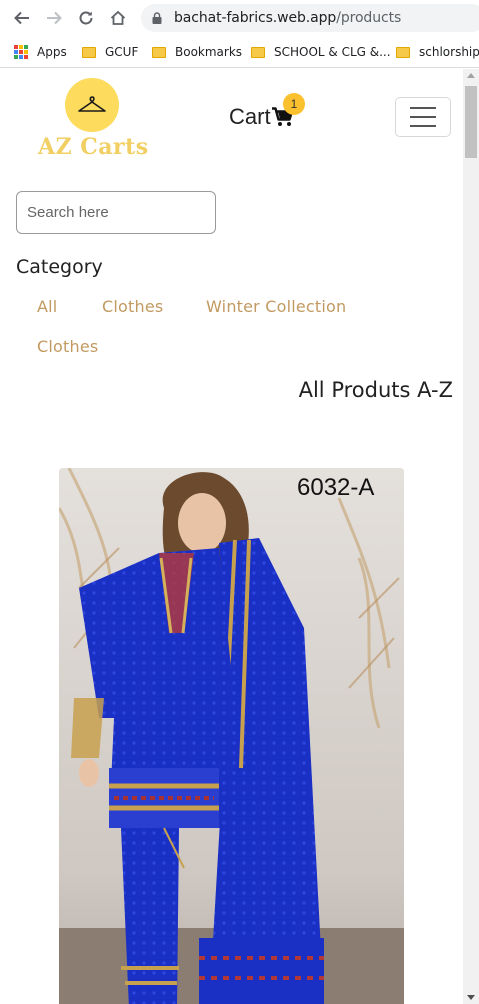  Describe the element at coordinates (209, 52) in the screenshot. I see `bookmark-label: Bookmarks` at that location.